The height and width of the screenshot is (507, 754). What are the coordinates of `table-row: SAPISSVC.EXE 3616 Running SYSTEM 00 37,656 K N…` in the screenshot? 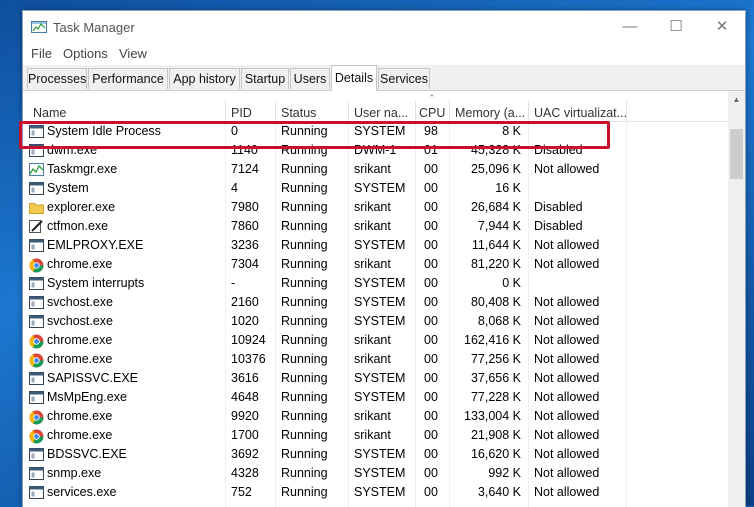 It's located at (375, 378).